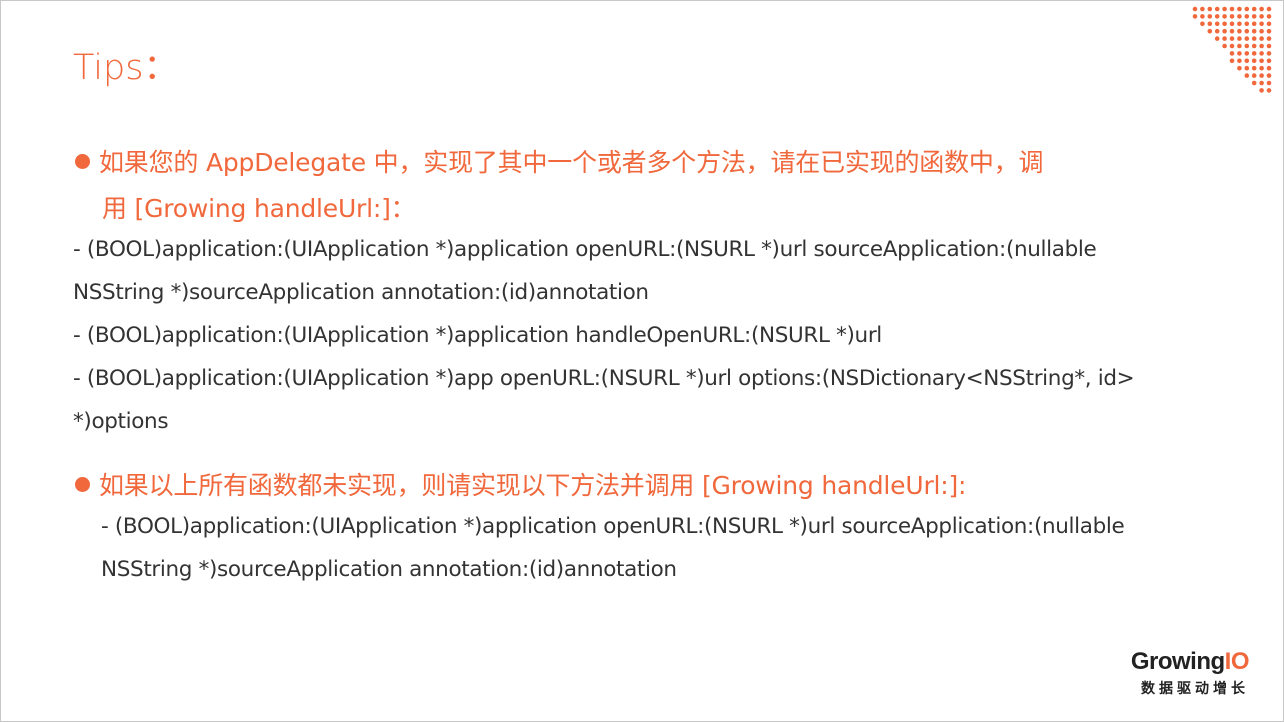 Image resolution: width=1284 pixels, height=722 pixels. What do you see at coordinates (126, 68) in the screenshot?
I see `slide-title: Tips：` at bounding box center [126, 68].